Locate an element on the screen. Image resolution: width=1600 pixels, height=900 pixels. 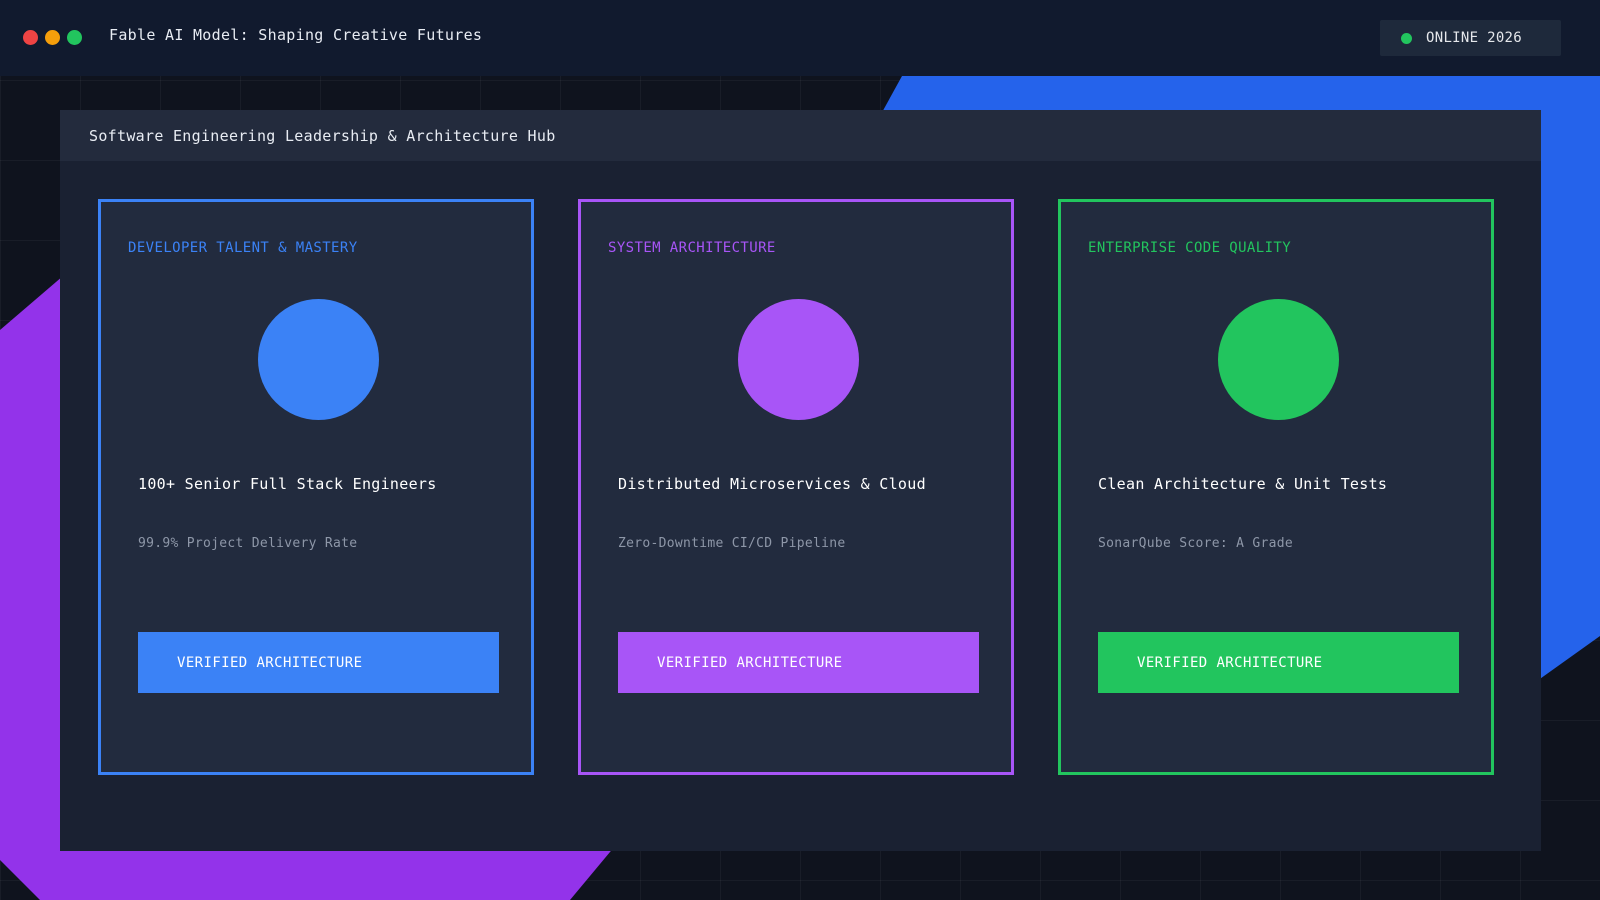
card-label: SYSTEM ARCHITECTURE is located at coordinates (692, 248).